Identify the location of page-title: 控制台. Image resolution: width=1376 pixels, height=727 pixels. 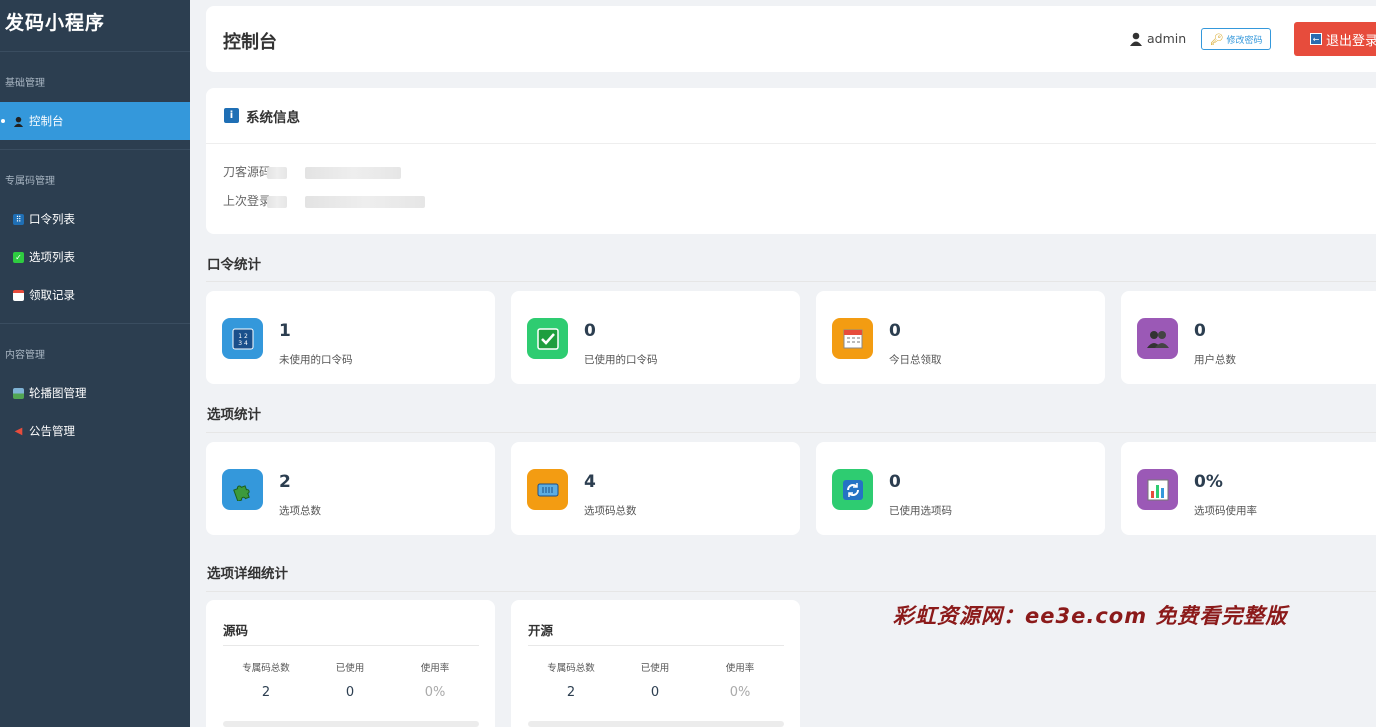
(250, 42).